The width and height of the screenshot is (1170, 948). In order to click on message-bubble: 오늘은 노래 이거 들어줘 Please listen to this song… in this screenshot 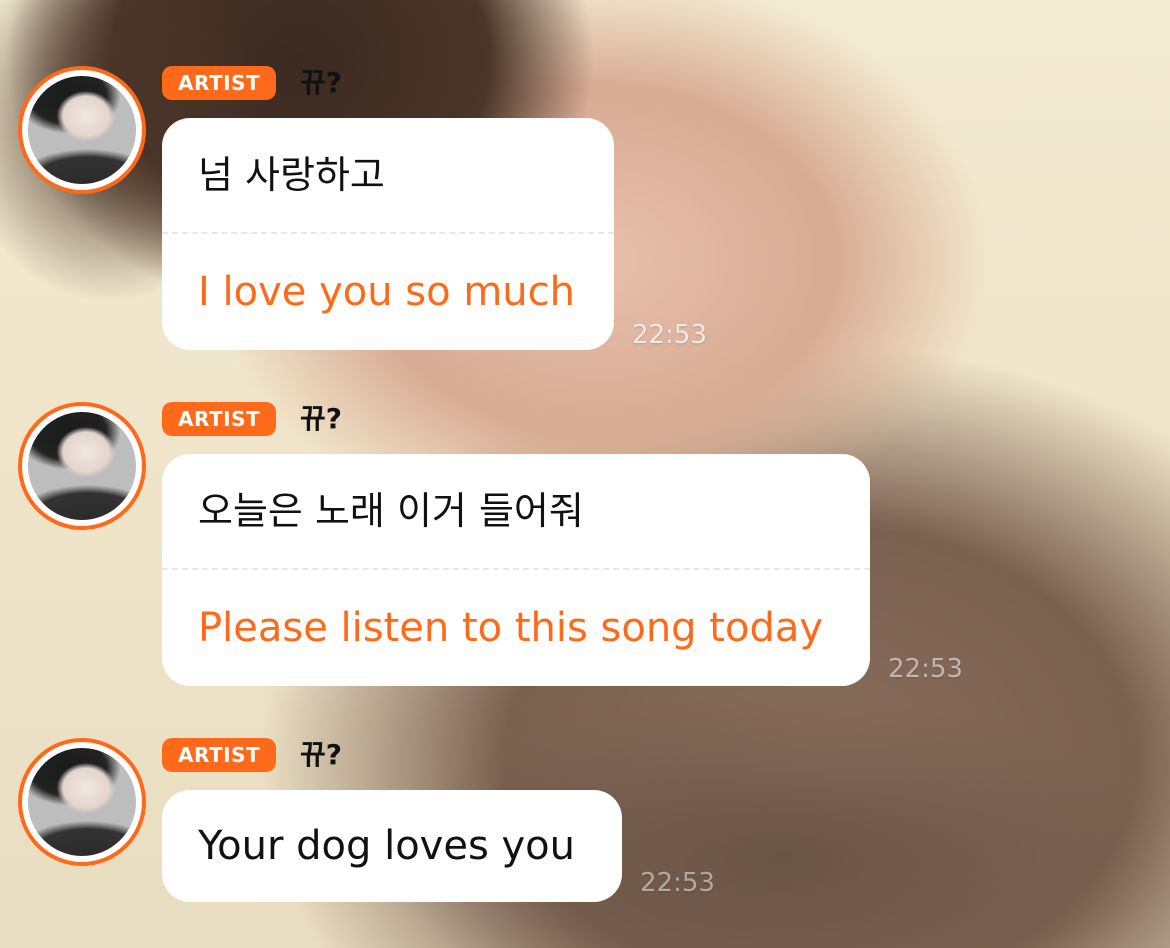, I will do `click(516, 570)`.